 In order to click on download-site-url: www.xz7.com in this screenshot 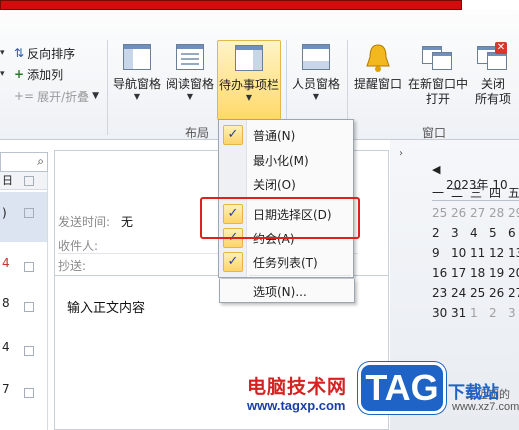, I will do `click(485, 407)`.